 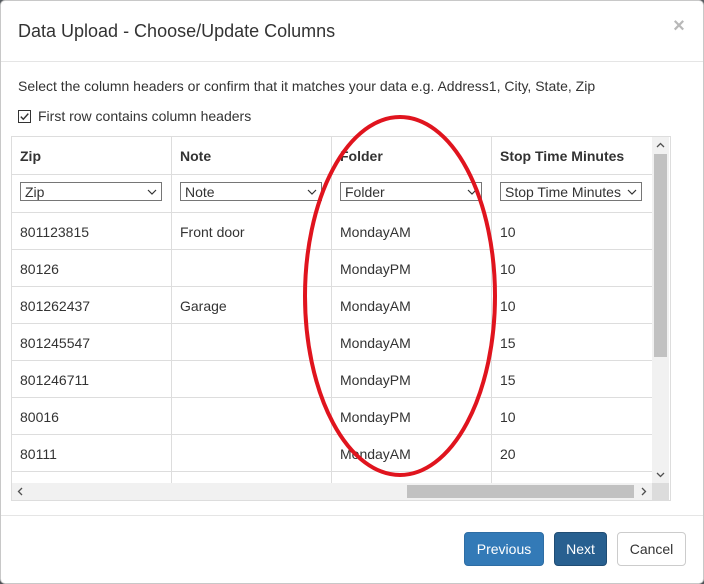 What do you see at coordinates (643, 491) in the screenshot?
I see `scroll-right-arrow-icon` at bounding box center [643, 491].